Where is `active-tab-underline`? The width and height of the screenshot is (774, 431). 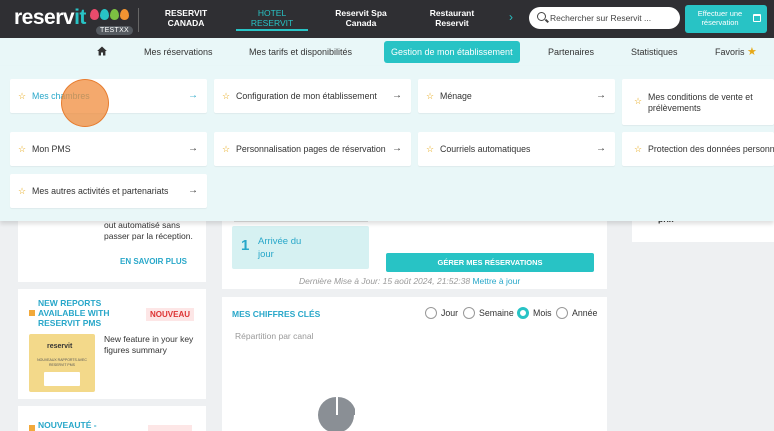
active-tab-underline is located at coordinates (272, 30).